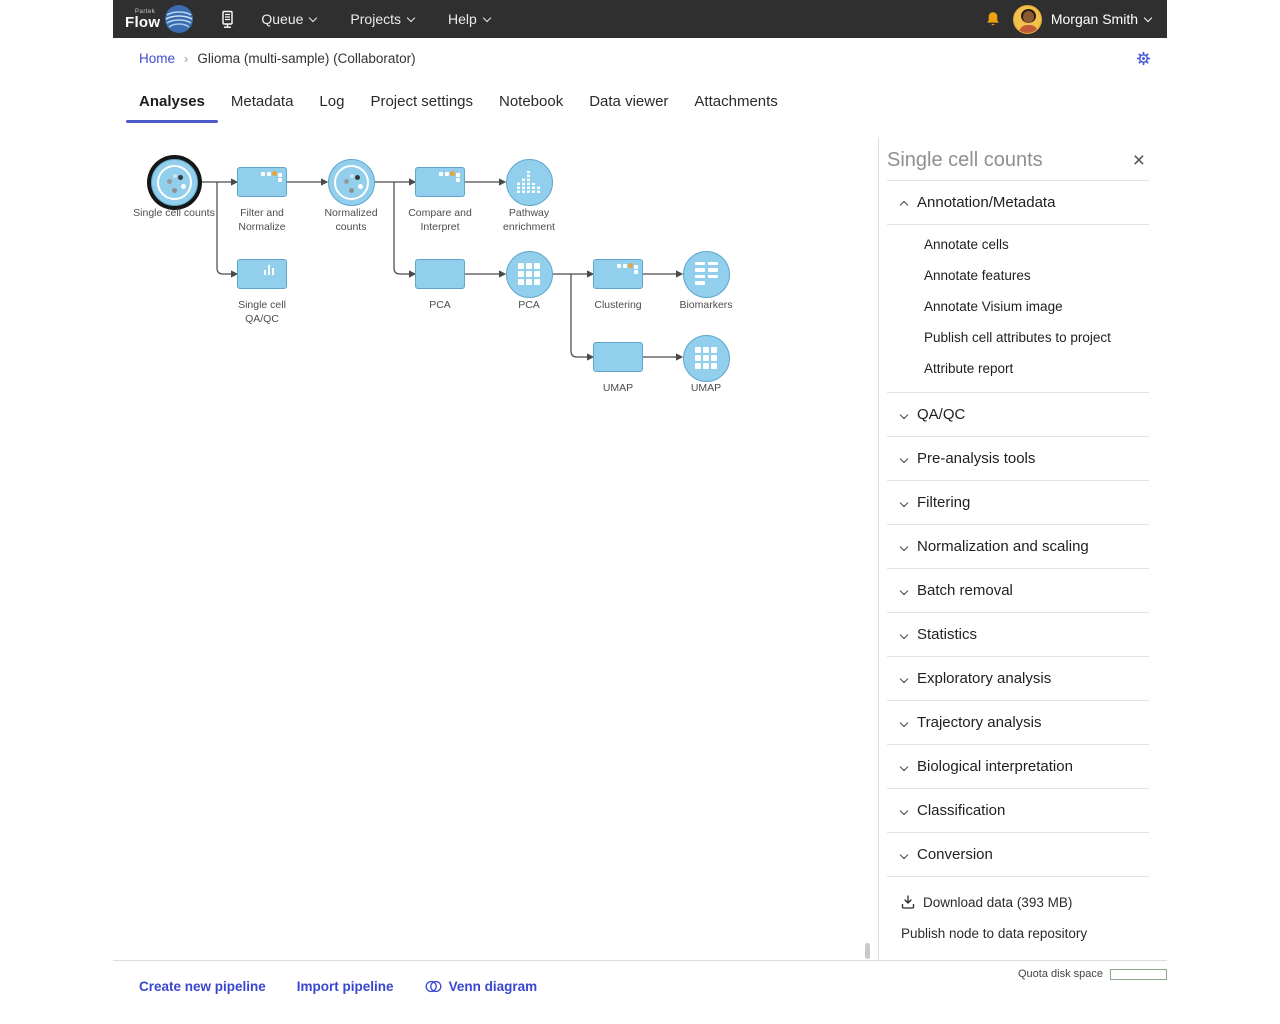 This screenshot has width=1280, height=1024. What do you see at coordinates (159, 19) in the screenshot?
I see `partek-flow-logo: Partek Flow` at bounding box center [159, 19].